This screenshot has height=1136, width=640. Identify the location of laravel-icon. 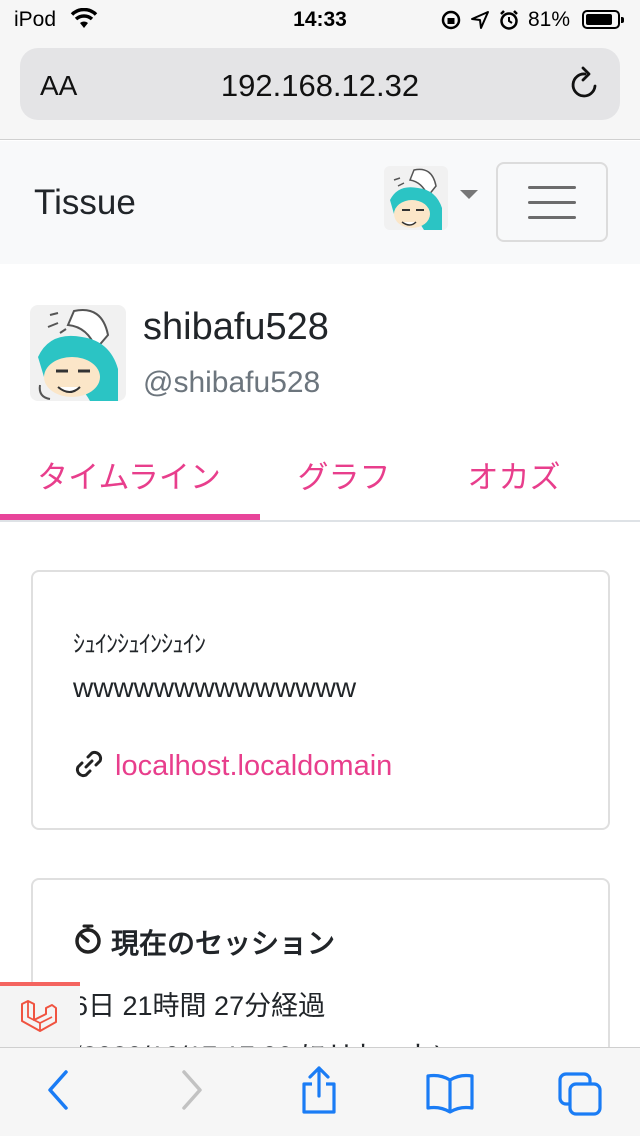
(38, 1020).